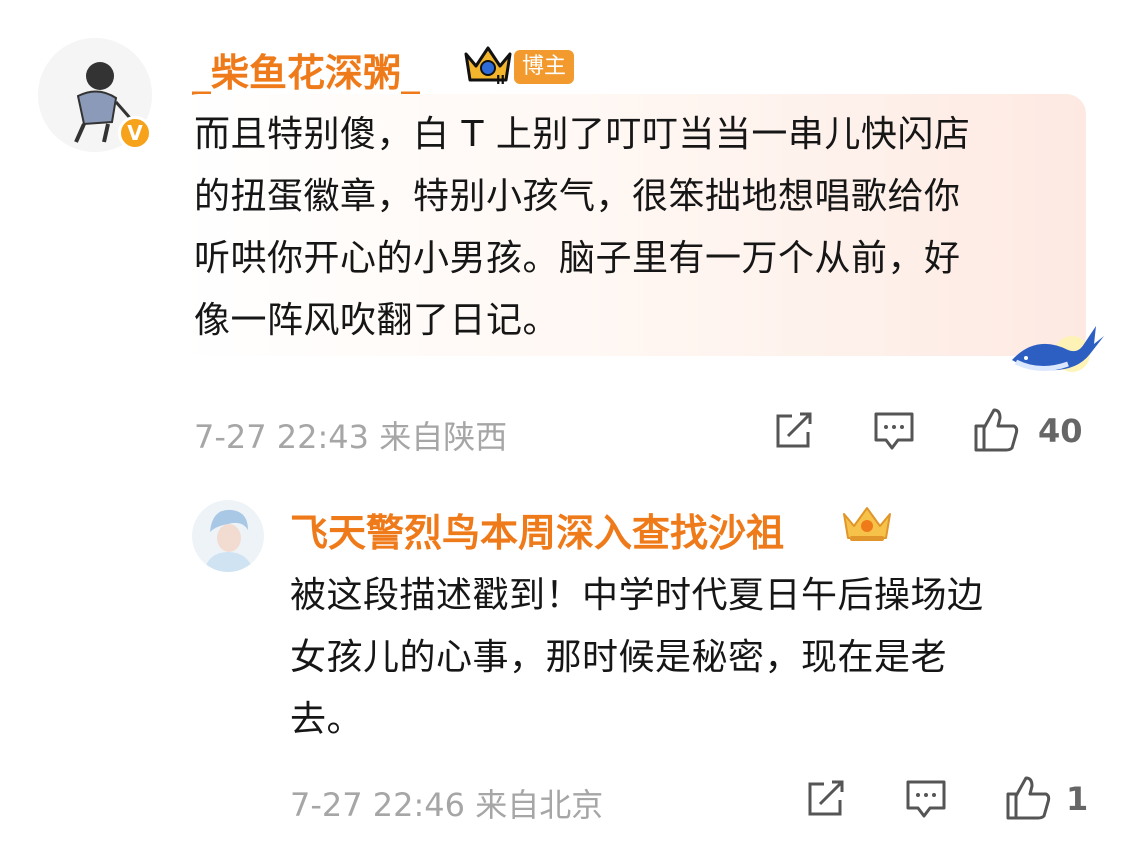 The width and height of the screenshot is (1125, 841). What do you see at coordinates (1077, 799) in the screenshot?
I see `like-count: 1` at bounding box center [1077, 799].